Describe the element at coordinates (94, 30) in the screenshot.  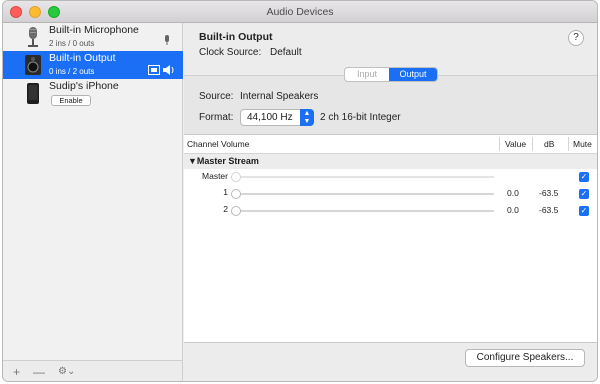
I see `device-name: Built-in Microphone` at that location.